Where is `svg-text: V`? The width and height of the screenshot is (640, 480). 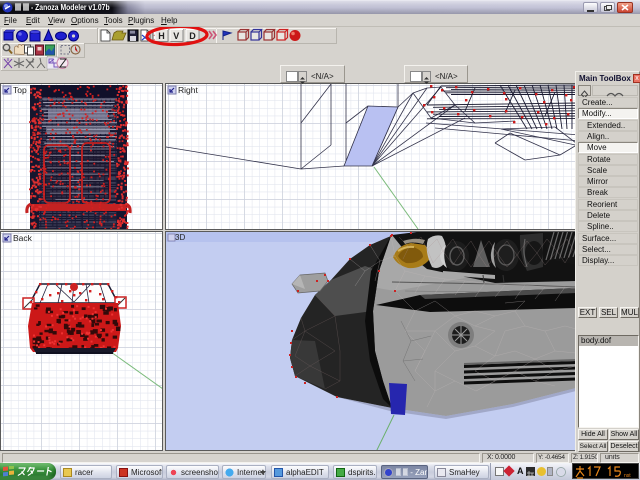 svg-text: V is located at coordinates (176, 36).